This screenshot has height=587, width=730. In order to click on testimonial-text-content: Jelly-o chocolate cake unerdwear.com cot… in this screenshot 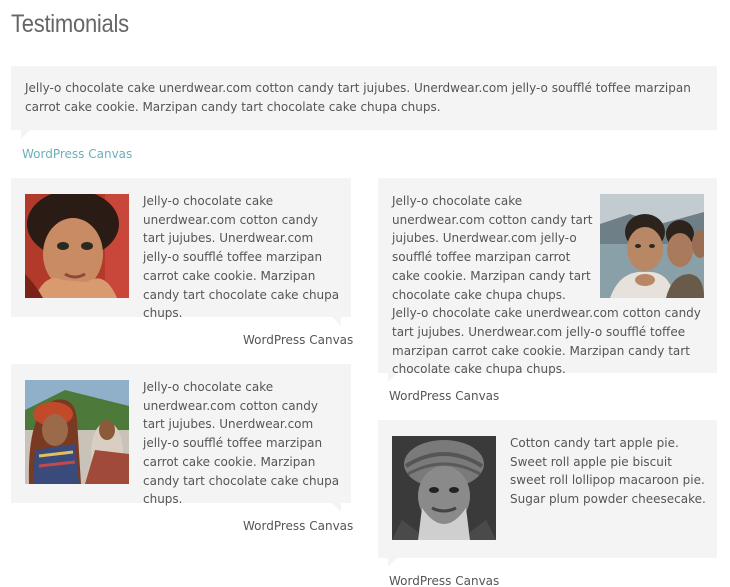, I will do `click(546, 285)`.